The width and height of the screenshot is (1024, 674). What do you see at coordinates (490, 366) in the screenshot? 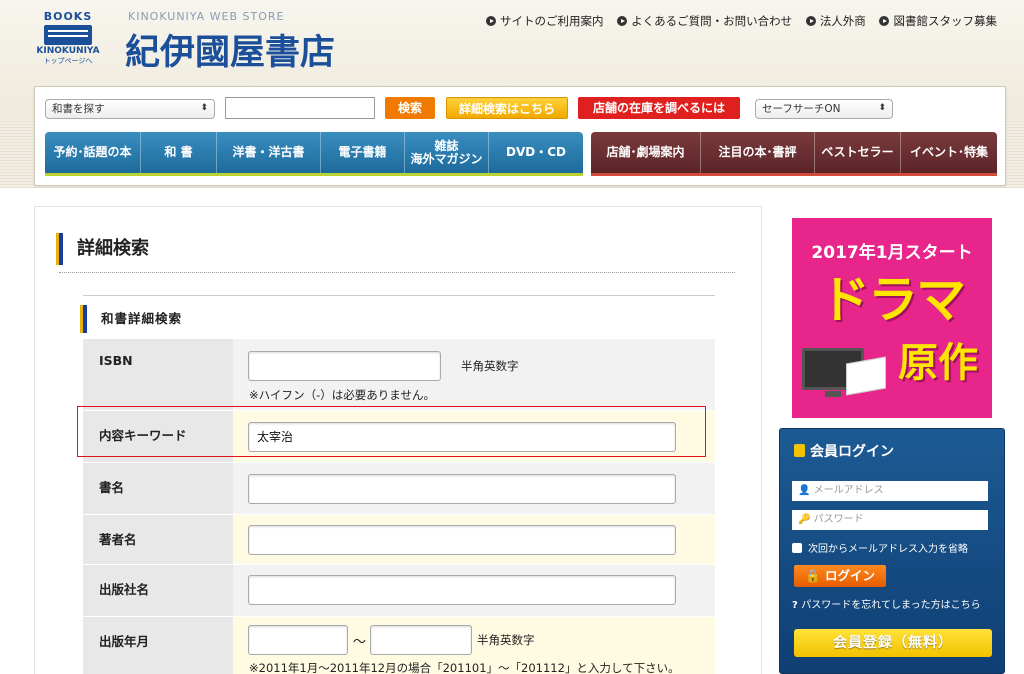
I see `isbn-unit: 半角英数字` at bounding box center [490, 366].